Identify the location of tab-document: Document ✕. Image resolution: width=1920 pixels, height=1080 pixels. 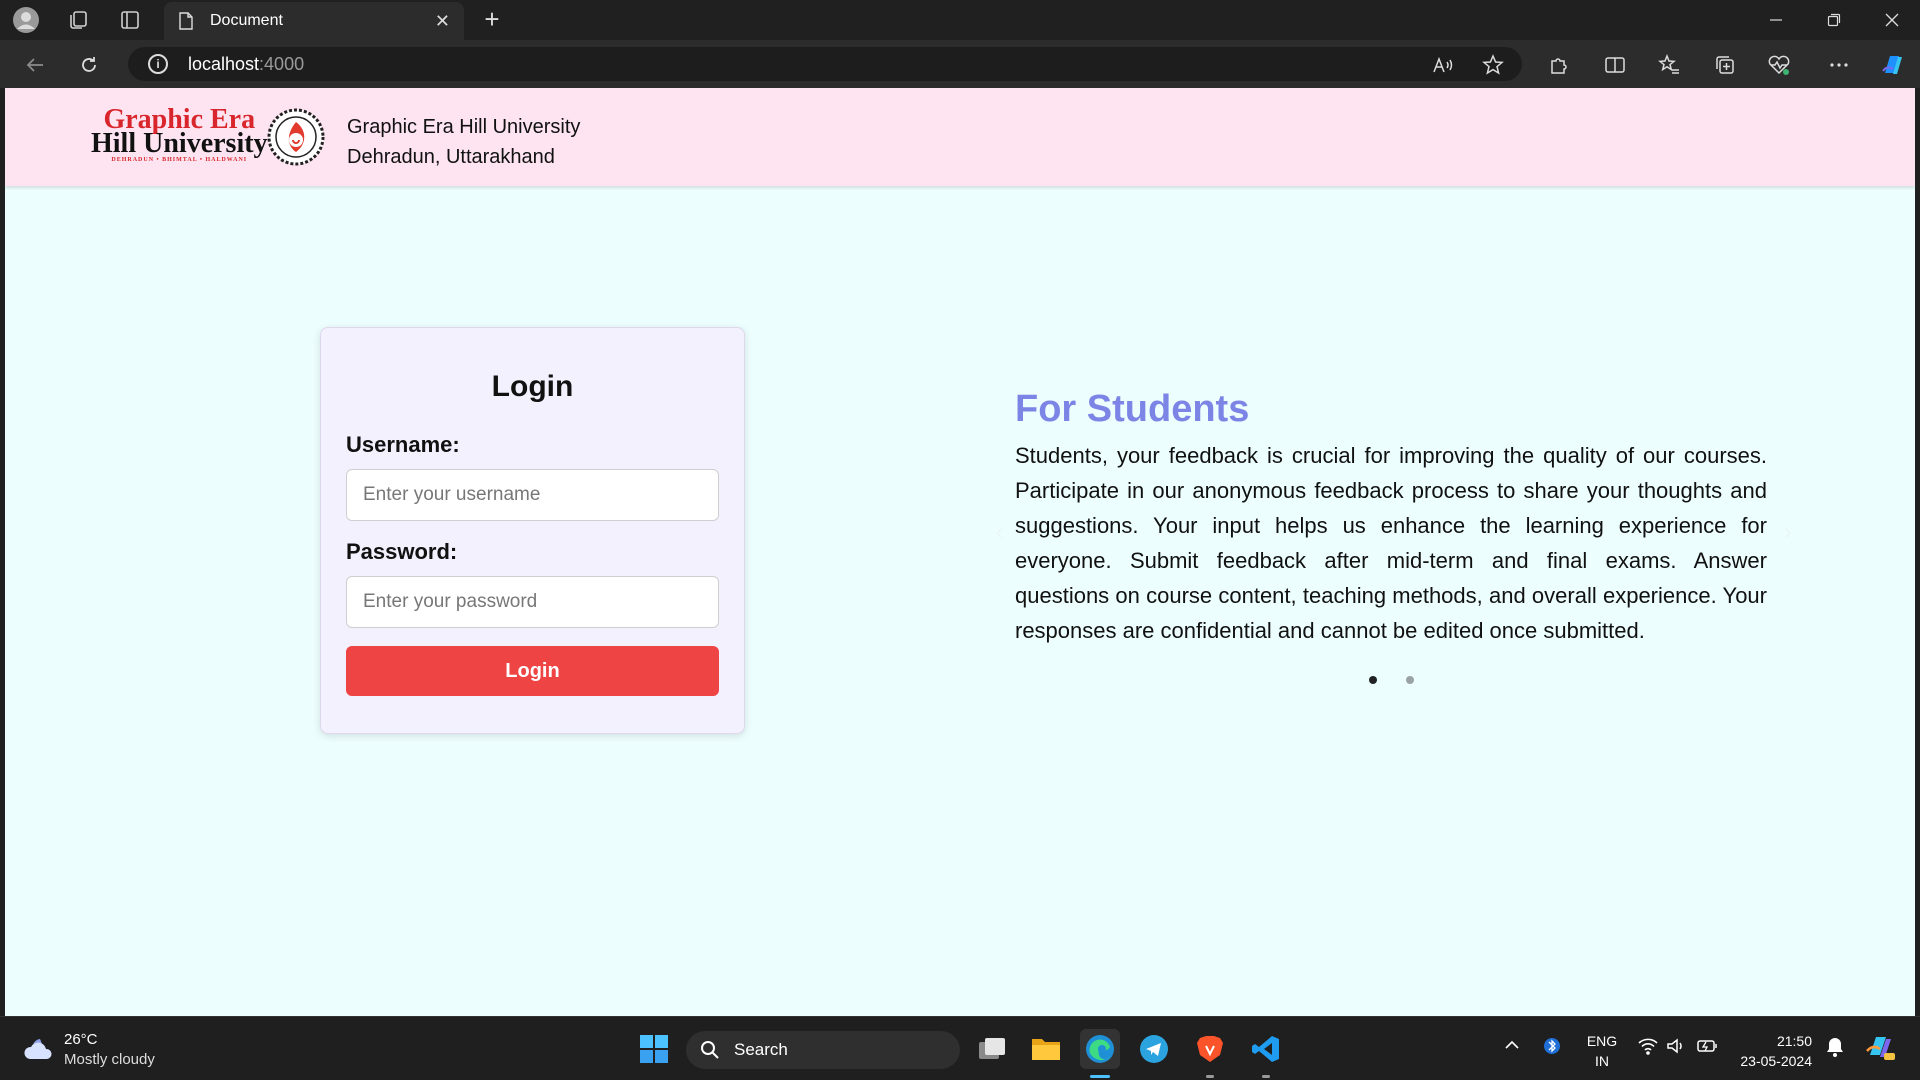
(314, 21).